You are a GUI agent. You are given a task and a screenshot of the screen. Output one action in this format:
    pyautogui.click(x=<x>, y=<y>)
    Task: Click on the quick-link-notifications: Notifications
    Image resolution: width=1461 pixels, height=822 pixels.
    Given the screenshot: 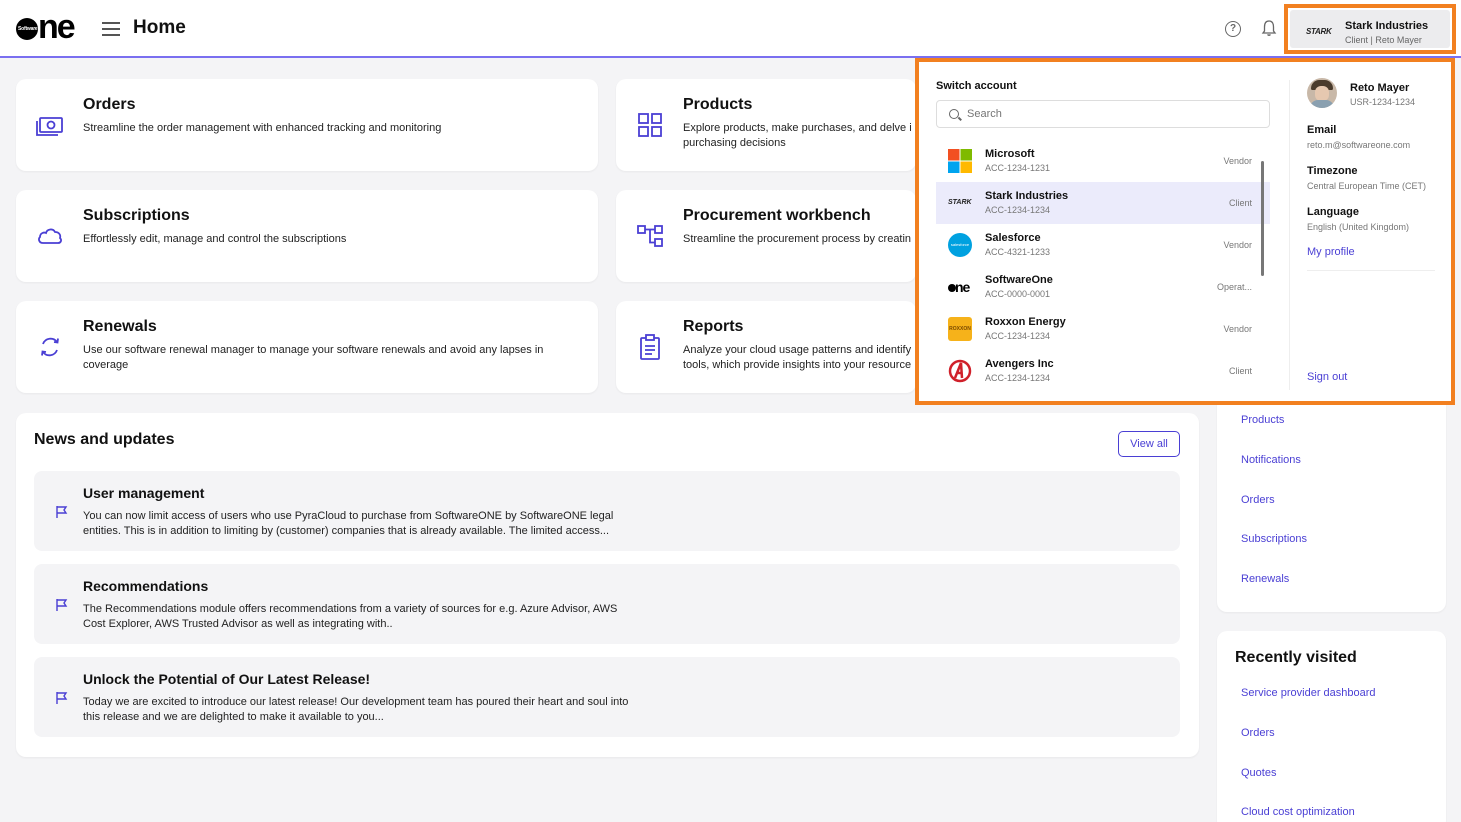 What is the action you would take?
    pyautogui.click(x=1271, y=460)
    